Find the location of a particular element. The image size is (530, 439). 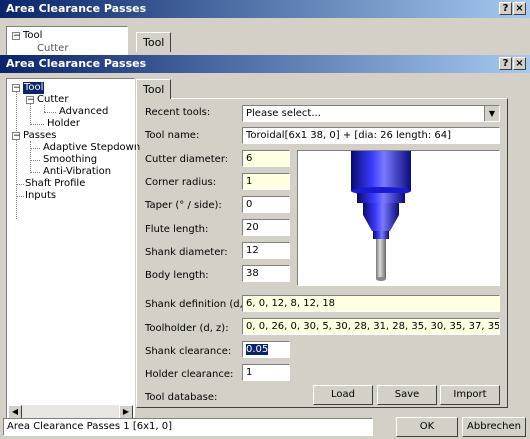

tool-preview is located at coordinates (398, 218).